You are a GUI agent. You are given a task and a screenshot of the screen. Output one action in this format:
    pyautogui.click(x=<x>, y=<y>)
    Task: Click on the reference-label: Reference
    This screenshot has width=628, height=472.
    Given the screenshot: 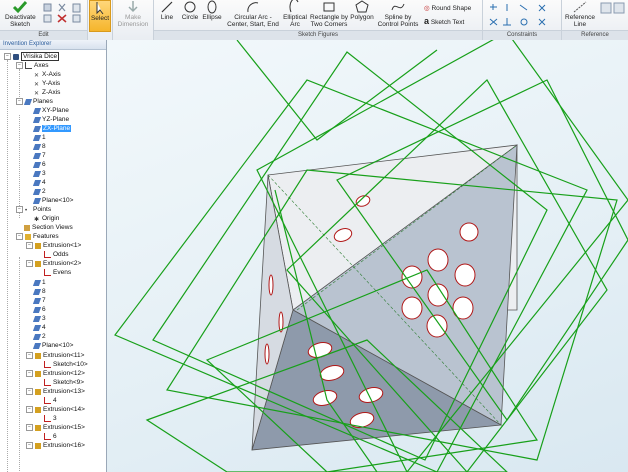 What is the action you would take?
    pyautogui.click(x=595, y=35)
    